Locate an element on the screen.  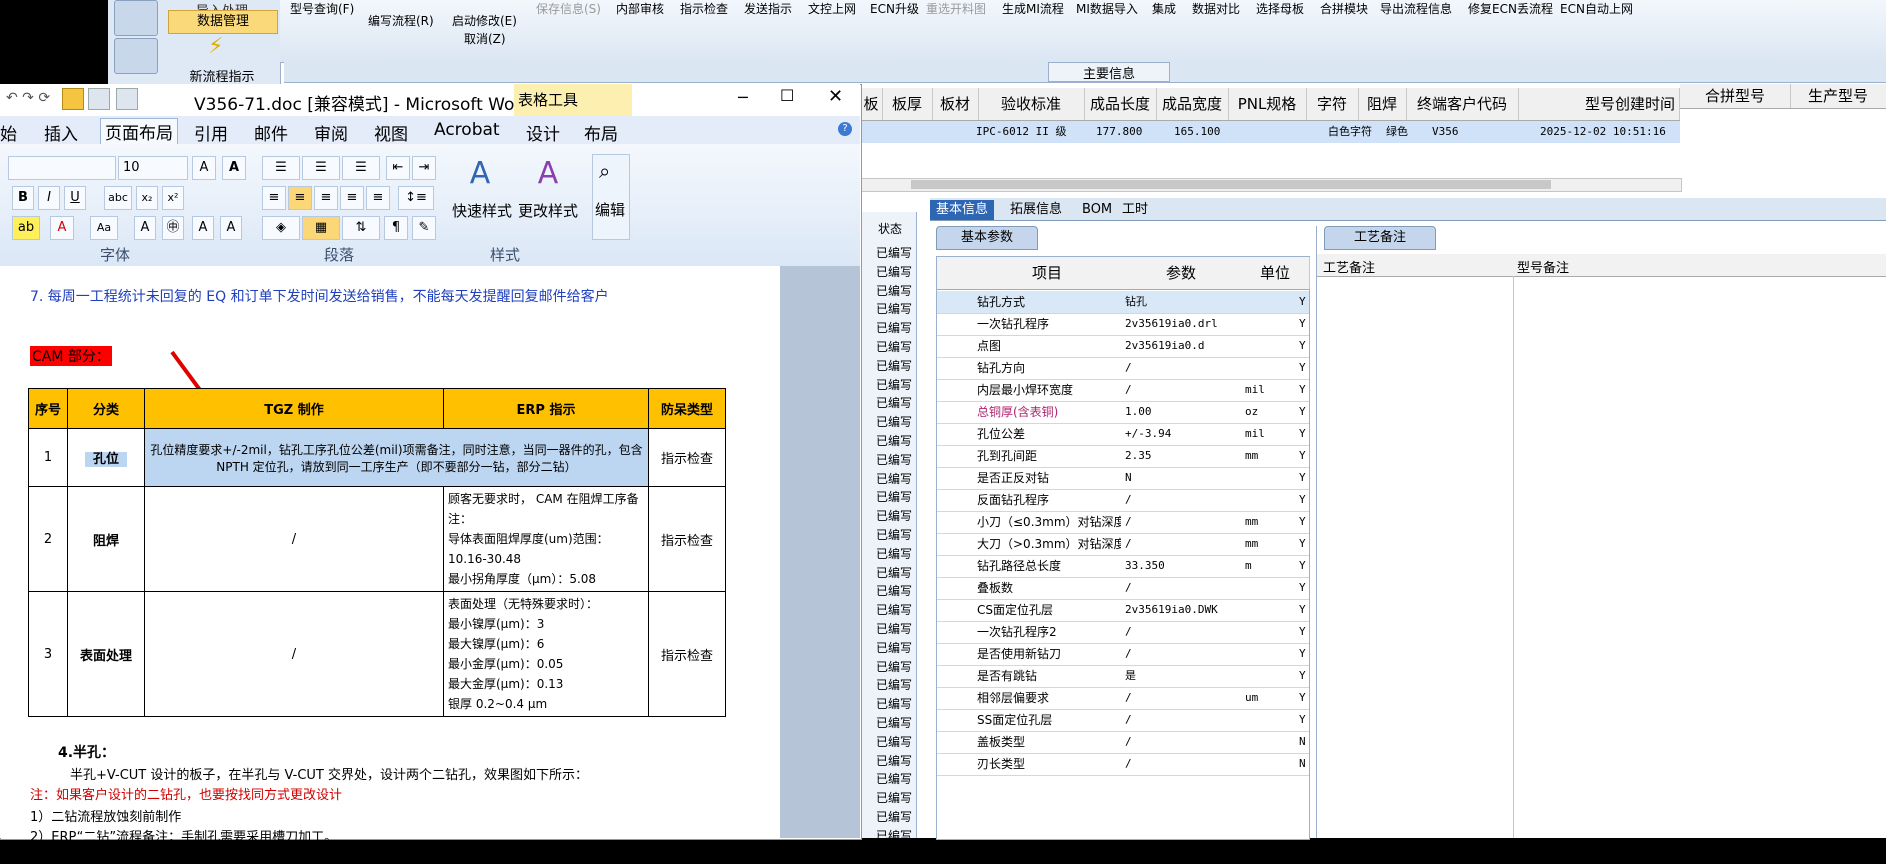
strikethrough-icon: abc is located at coordinates (118, 198).